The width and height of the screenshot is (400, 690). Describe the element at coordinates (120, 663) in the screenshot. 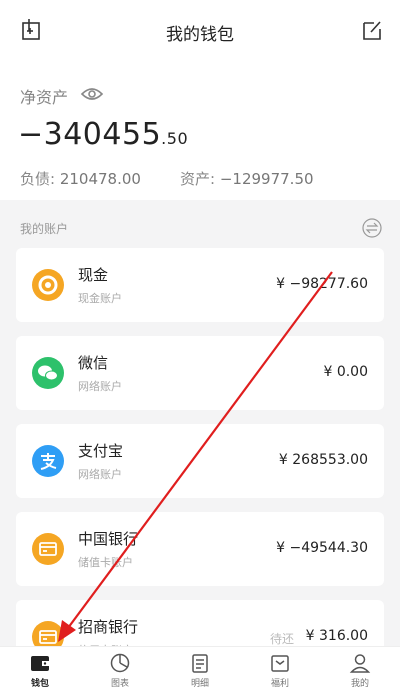

I see `pie-chart-icon` at that location.